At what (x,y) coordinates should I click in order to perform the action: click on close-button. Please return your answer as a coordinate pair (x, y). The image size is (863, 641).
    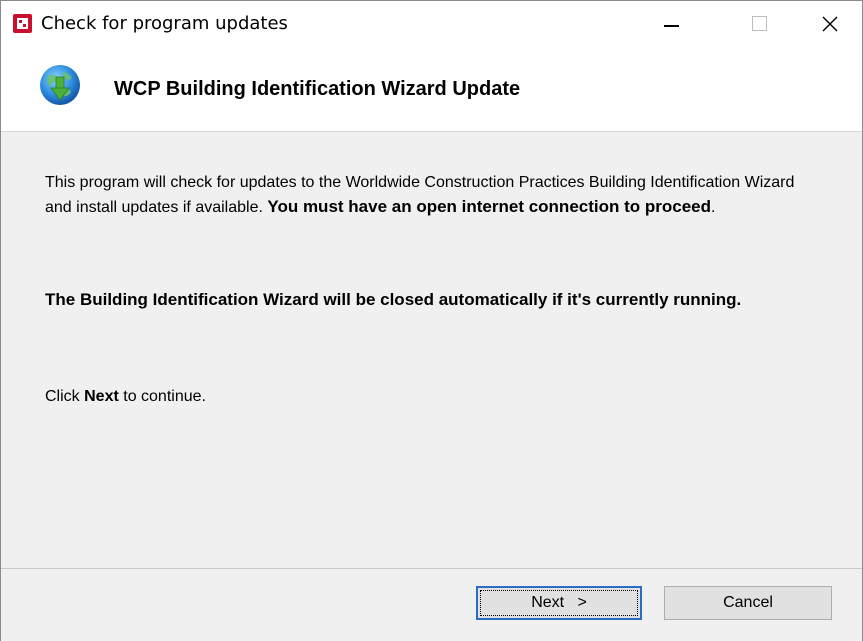
    Looking at the image, I should click on (830, 23).